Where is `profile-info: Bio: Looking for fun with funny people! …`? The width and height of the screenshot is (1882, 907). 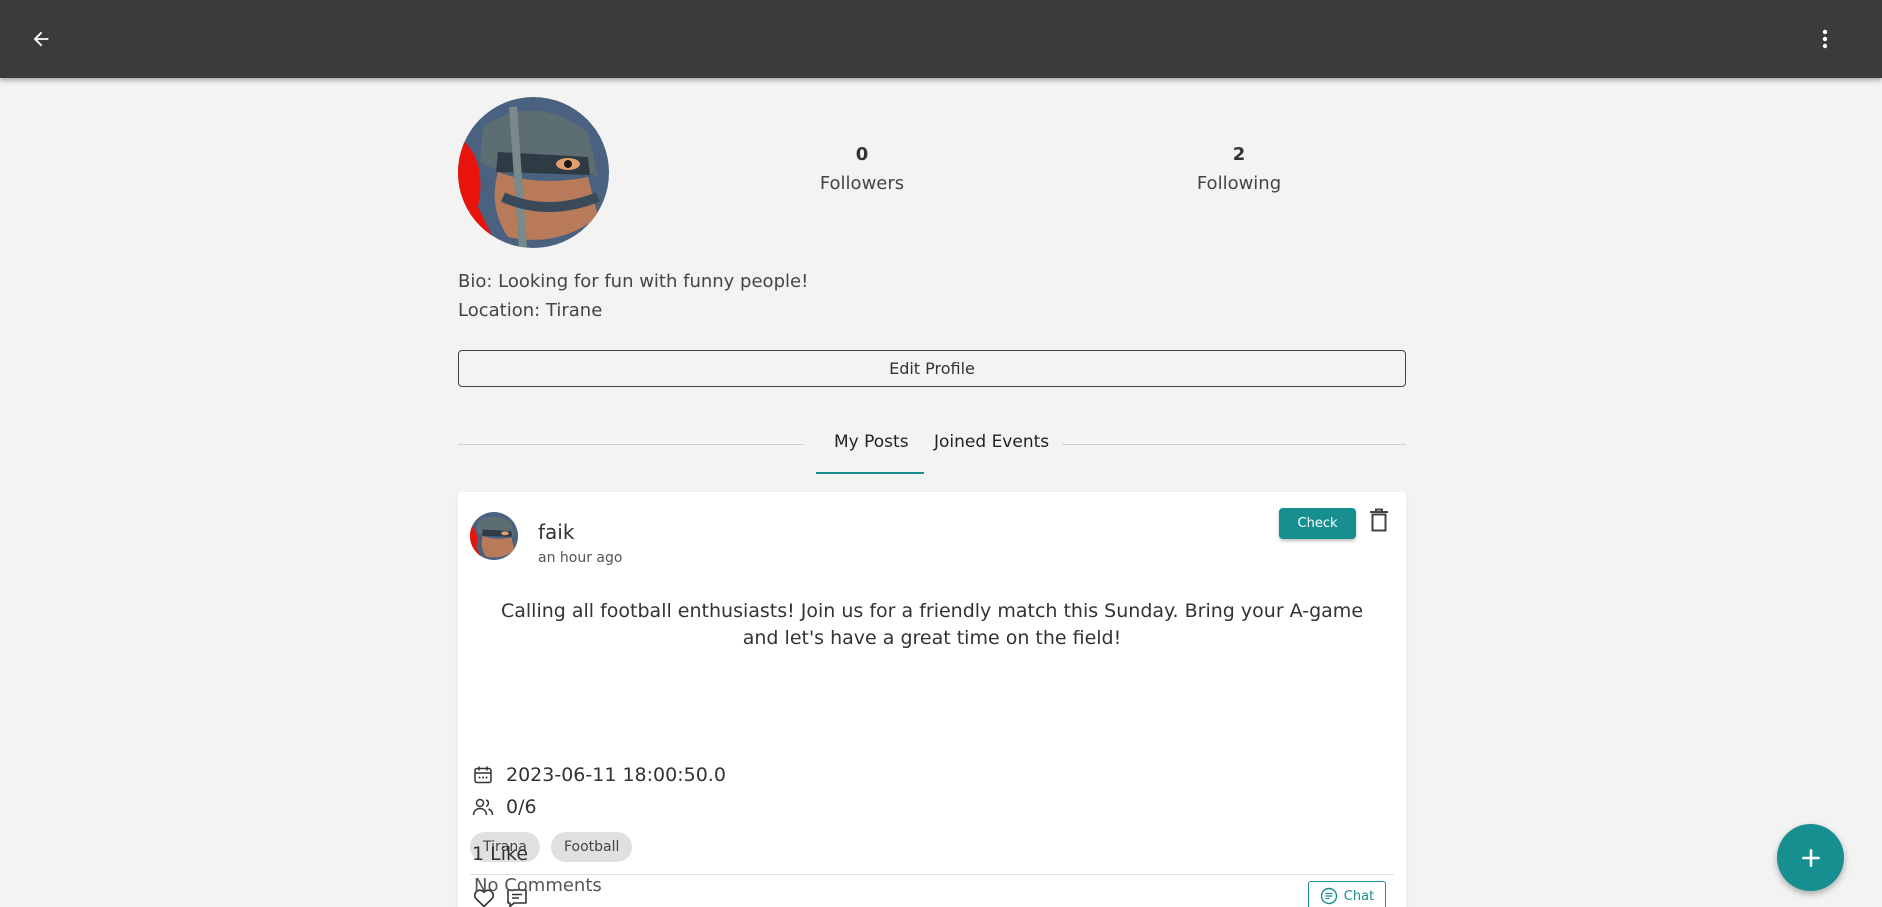
profile-info: Bio: Looking for fun with funny people! … is located at coordinates (633, 296).